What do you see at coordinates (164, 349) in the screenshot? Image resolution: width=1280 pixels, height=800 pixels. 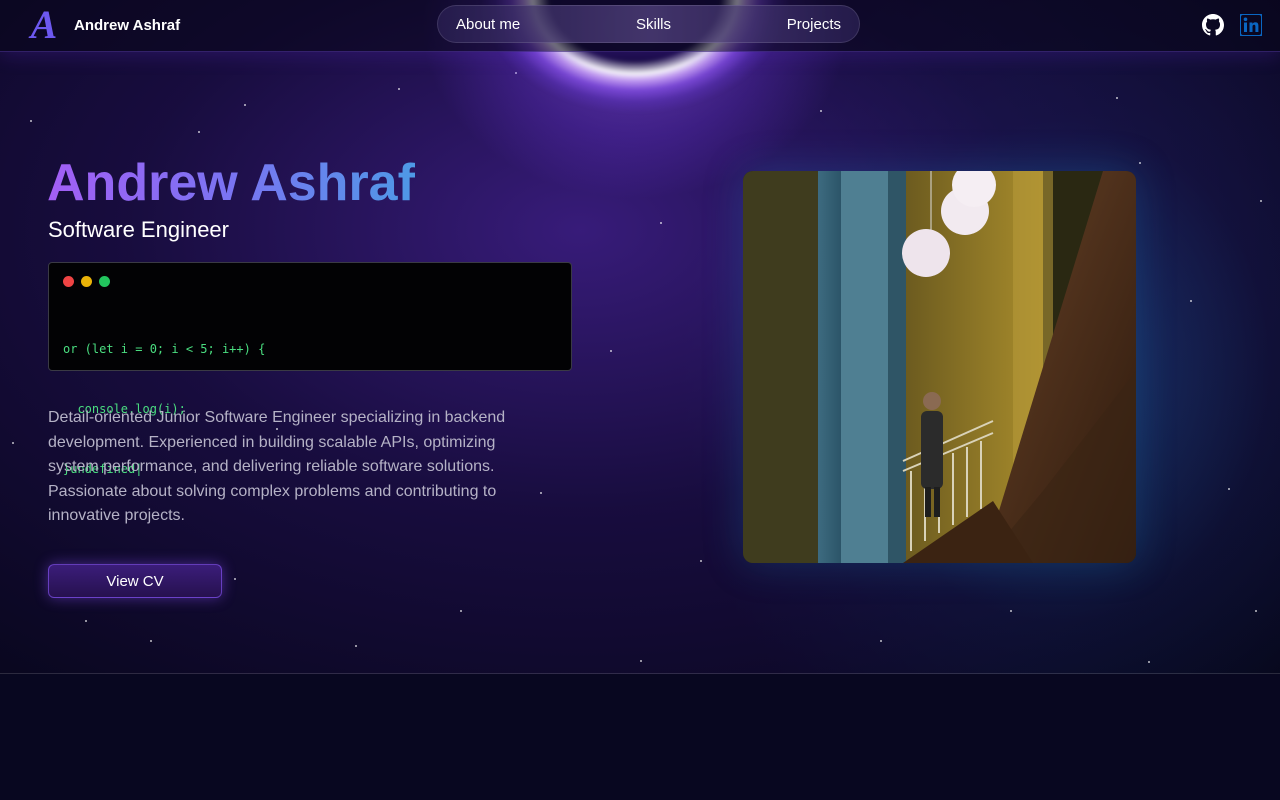 I see `code-line: or (let i = 0; i < 5; i++) {` at bounding box center [164, 349].